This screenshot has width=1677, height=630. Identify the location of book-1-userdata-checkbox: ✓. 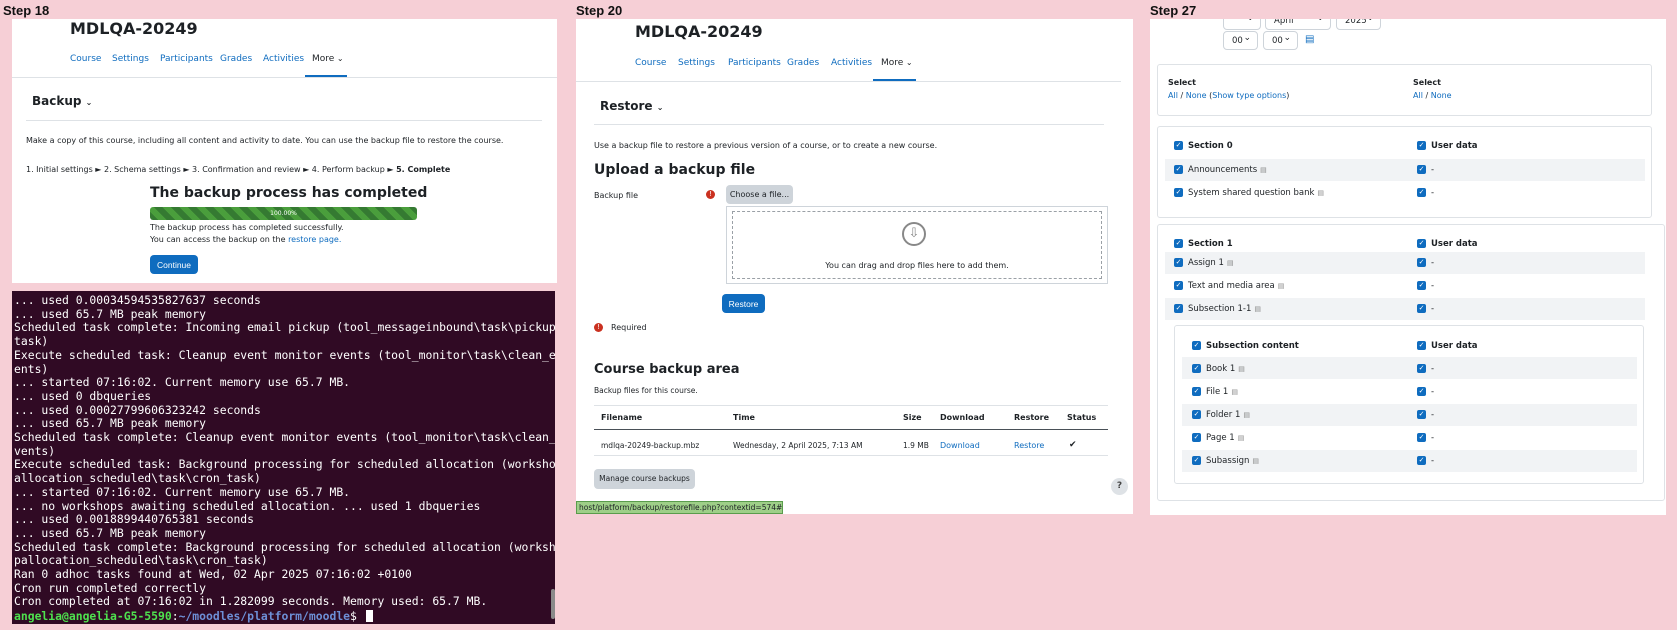
(1421, 368).